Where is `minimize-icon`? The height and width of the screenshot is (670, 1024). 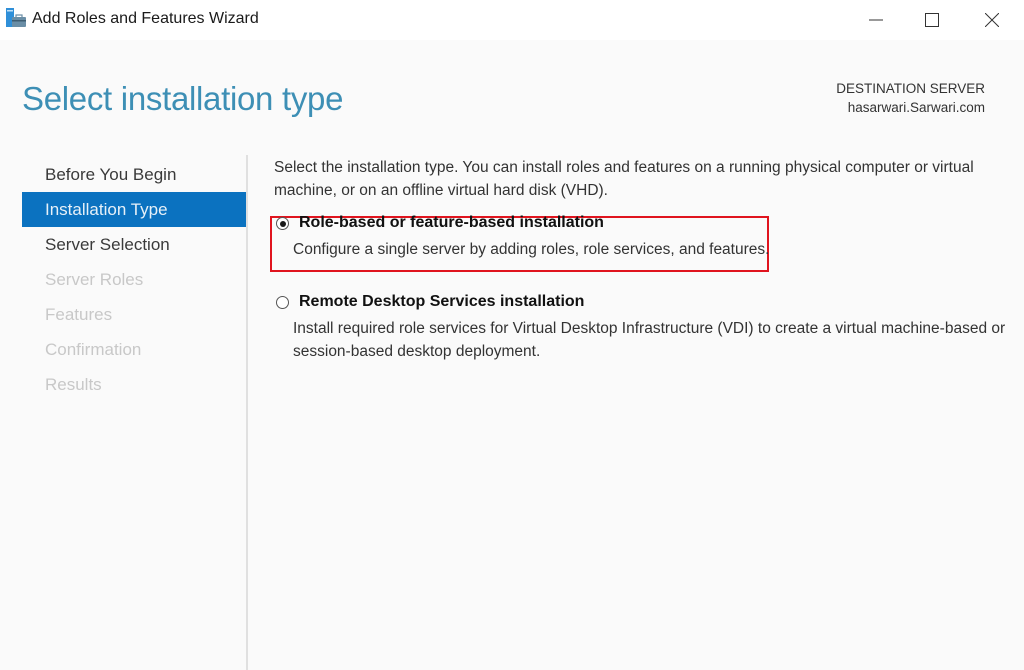
minimize-icon is located at coordinates (876, 20).